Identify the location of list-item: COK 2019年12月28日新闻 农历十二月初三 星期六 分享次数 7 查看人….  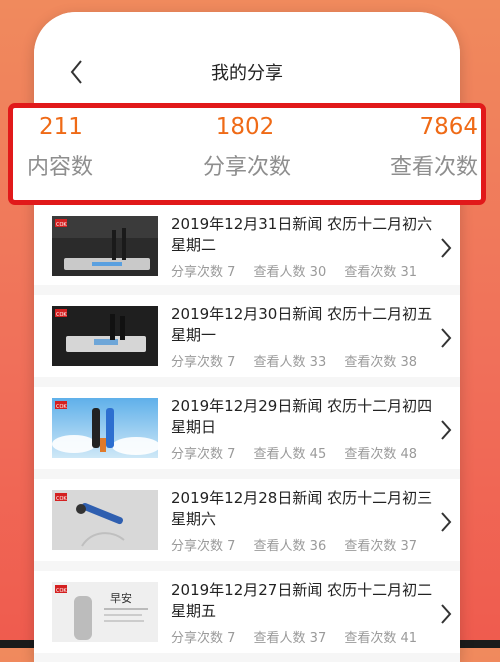
(247, 520).